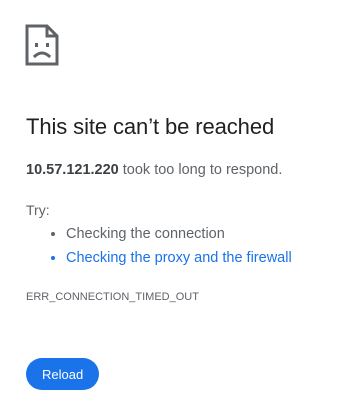  I want to click on suggestion-check-proxy-firewall: Checking the proxy and the firewall, so click(179, 258).